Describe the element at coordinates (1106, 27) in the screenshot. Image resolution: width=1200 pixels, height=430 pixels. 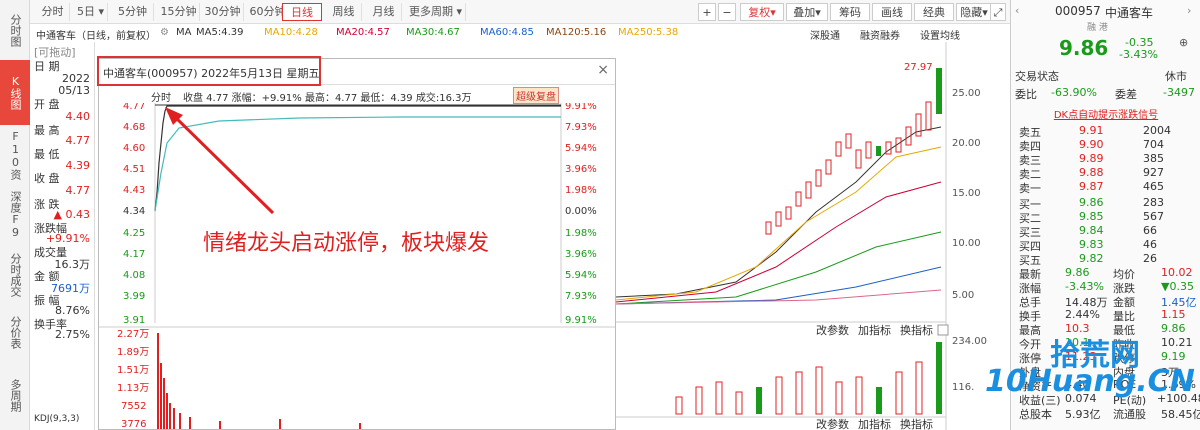
I see `stock-tag: 融 港` at that location.